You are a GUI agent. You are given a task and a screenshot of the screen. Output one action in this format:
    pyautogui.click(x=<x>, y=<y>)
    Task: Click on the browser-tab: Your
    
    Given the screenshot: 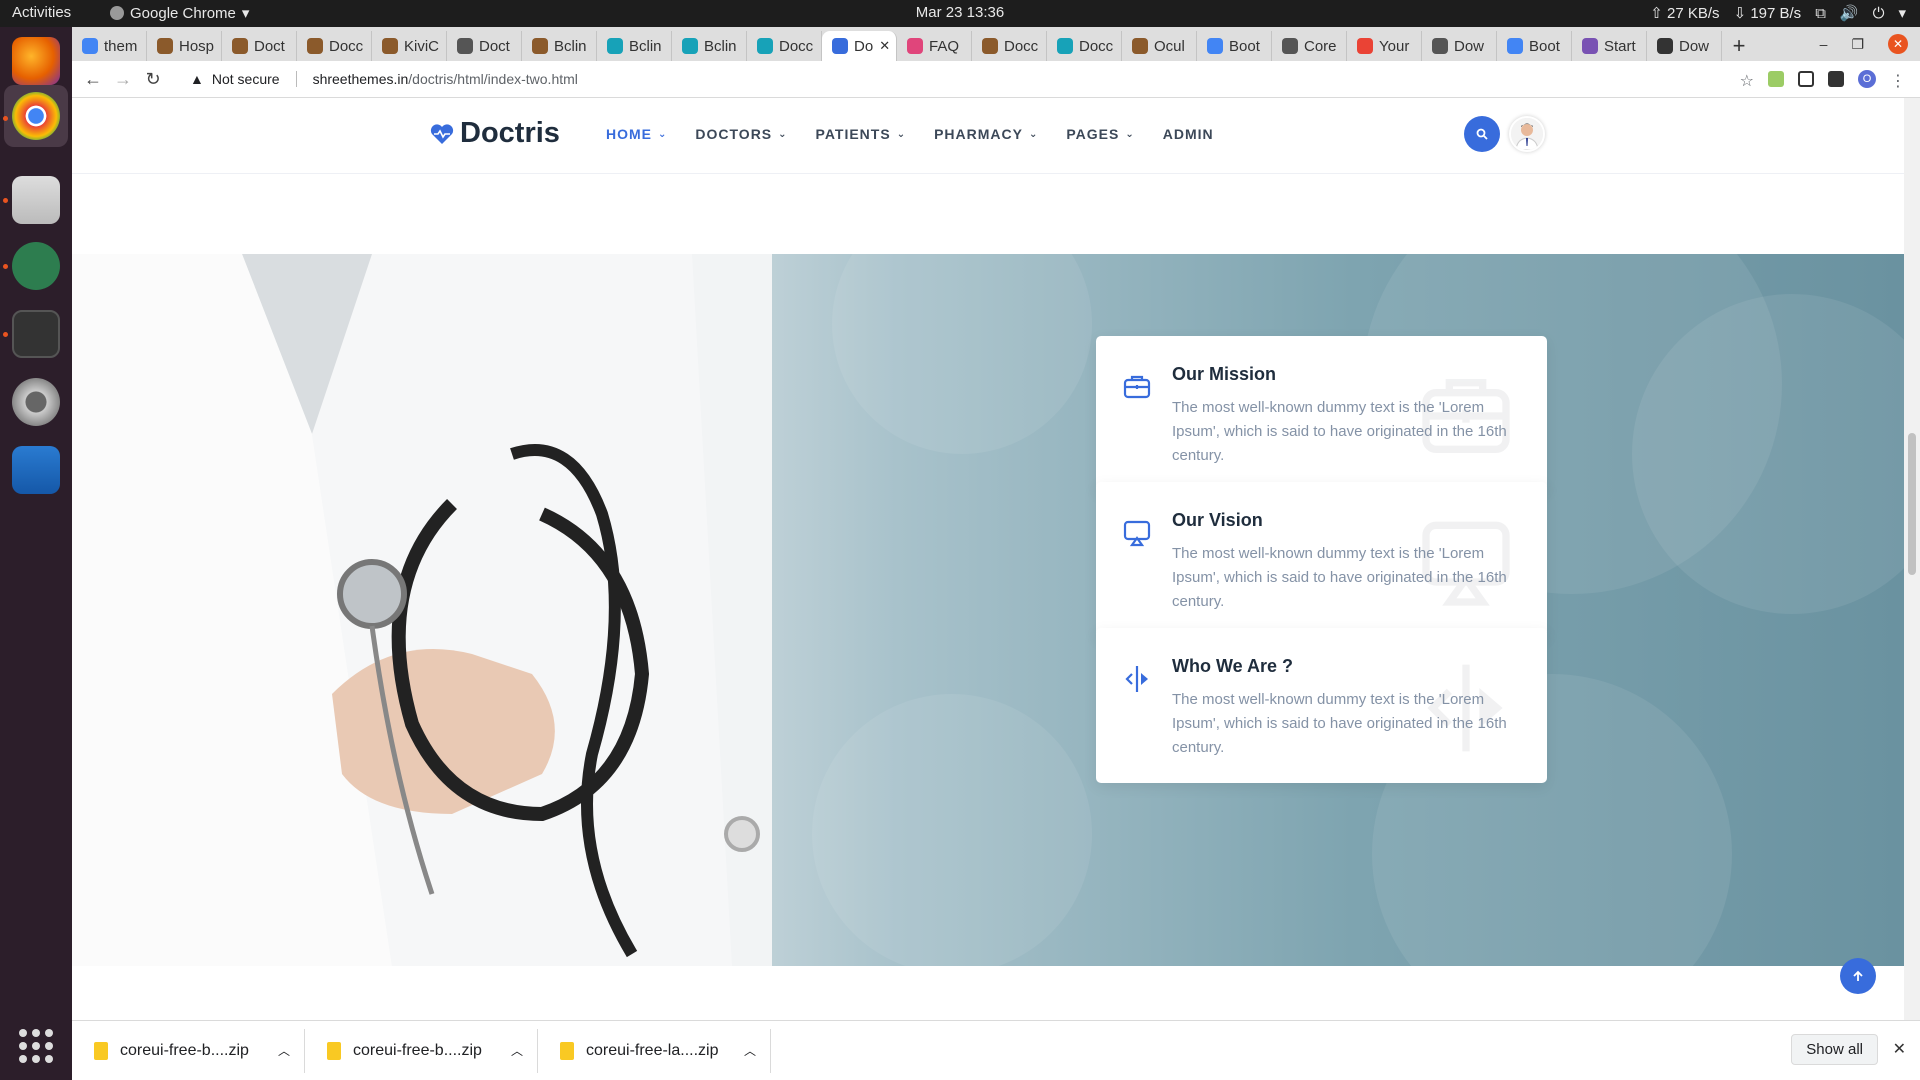 What is the action you would take?
    pyautogui.click(x=1384, y=46)
    